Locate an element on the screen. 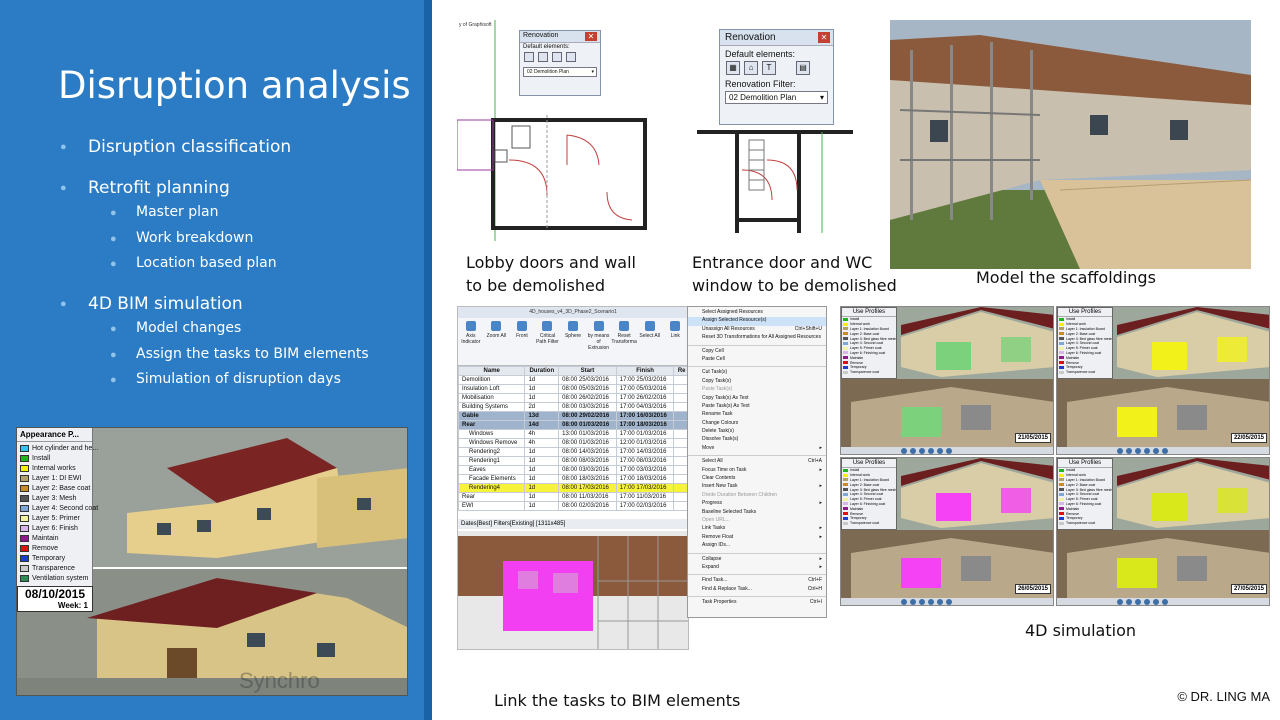  table-row: Gable 13d 08:00 29/02/2016 17:00 16/03/2016 is located at coordinates (573, 416).